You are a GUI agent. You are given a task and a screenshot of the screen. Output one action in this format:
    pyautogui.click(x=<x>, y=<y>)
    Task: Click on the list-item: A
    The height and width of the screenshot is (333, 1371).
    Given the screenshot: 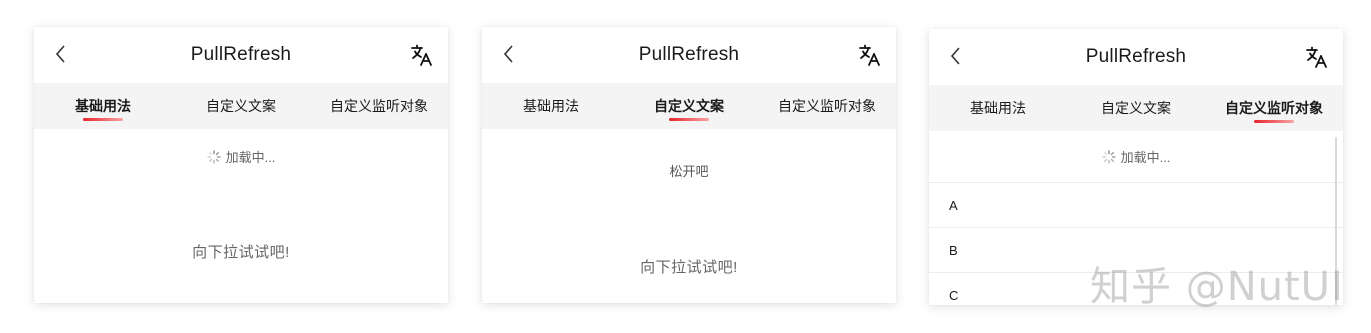 What is the action you would take?
    pyautogui.click(x=1136, y=205)
    